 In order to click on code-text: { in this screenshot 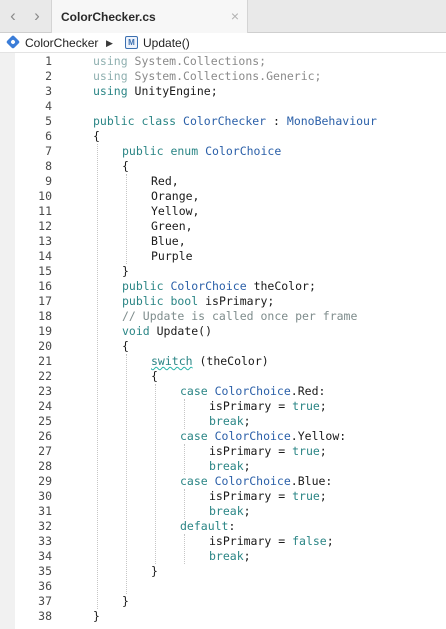, I will do `click(96, 136)`.